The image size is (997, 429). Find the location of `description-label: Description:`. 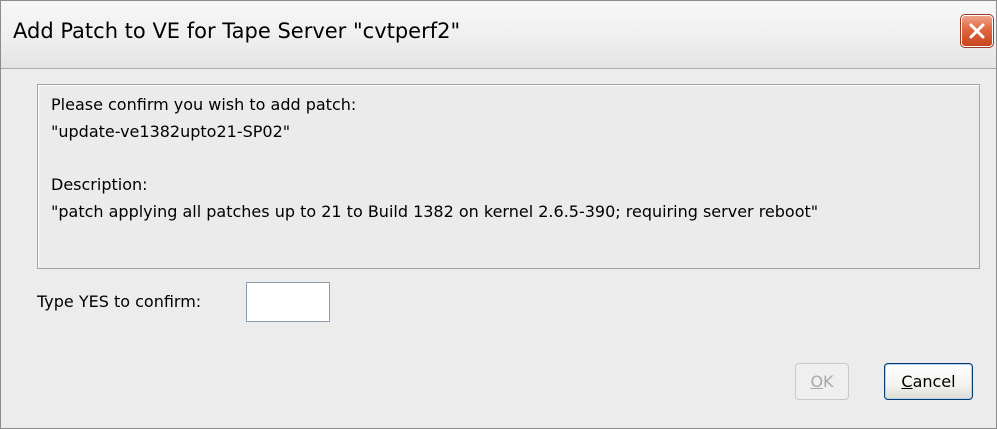

description-label: Description: is located at coordinates (99, 184).